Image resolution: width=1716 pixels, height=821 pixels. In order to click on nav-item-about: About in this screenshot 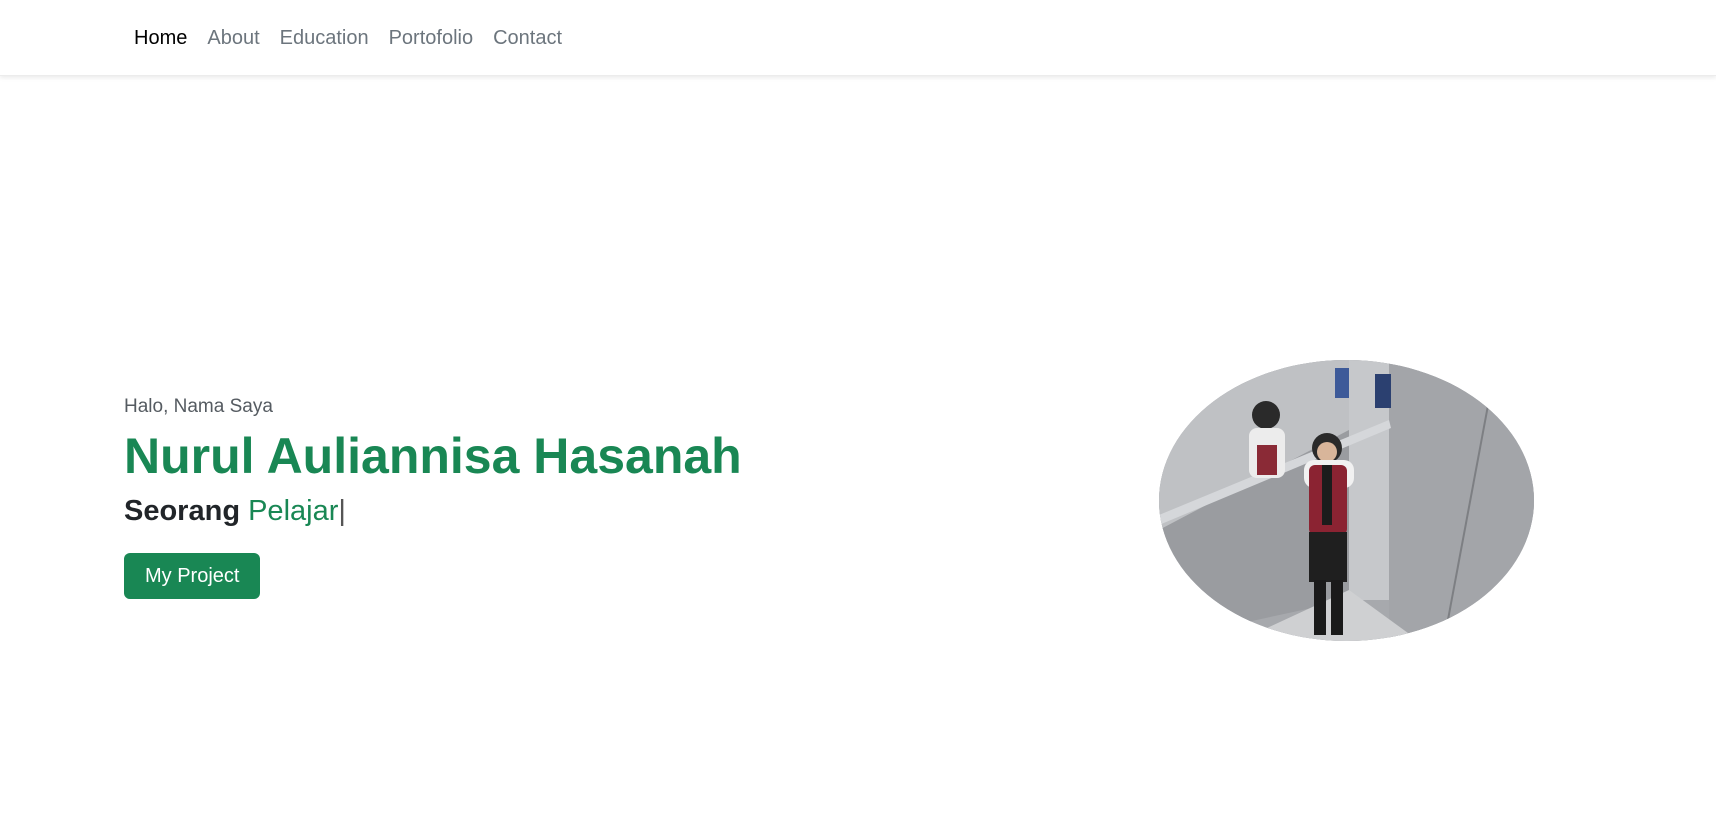, I will do `click(233, 38)`.